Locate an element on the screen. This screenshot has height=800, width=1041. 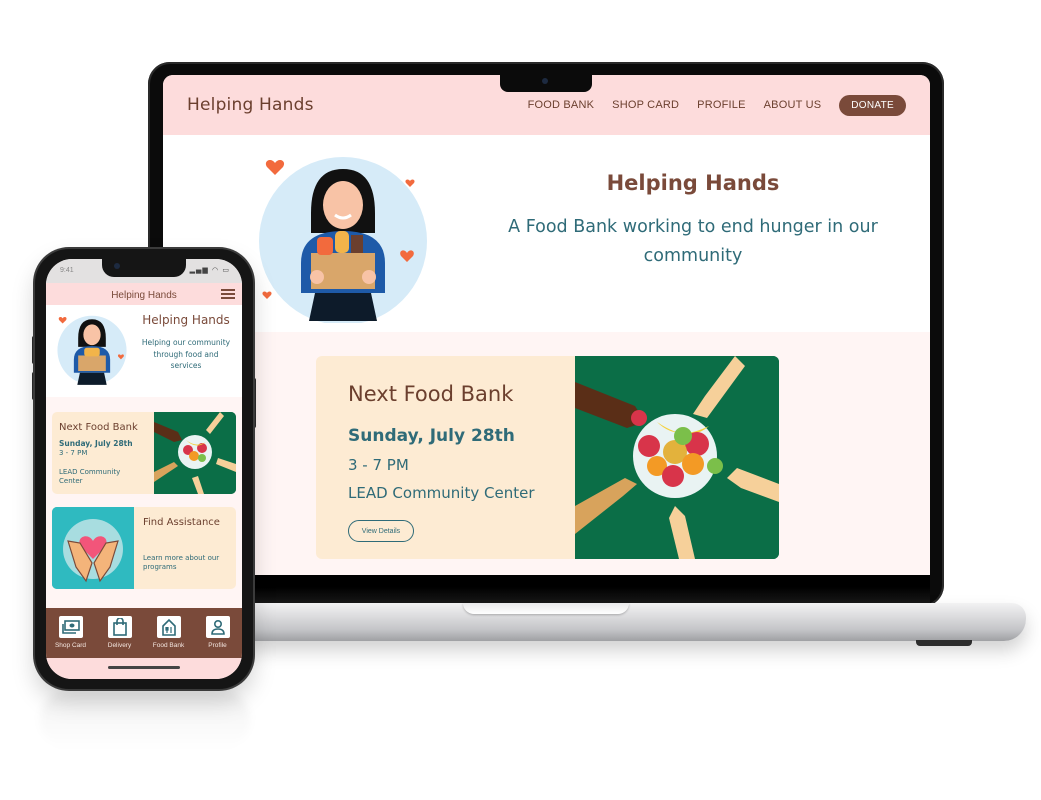
tab-label: Profile is located at coordinates (217, 645).